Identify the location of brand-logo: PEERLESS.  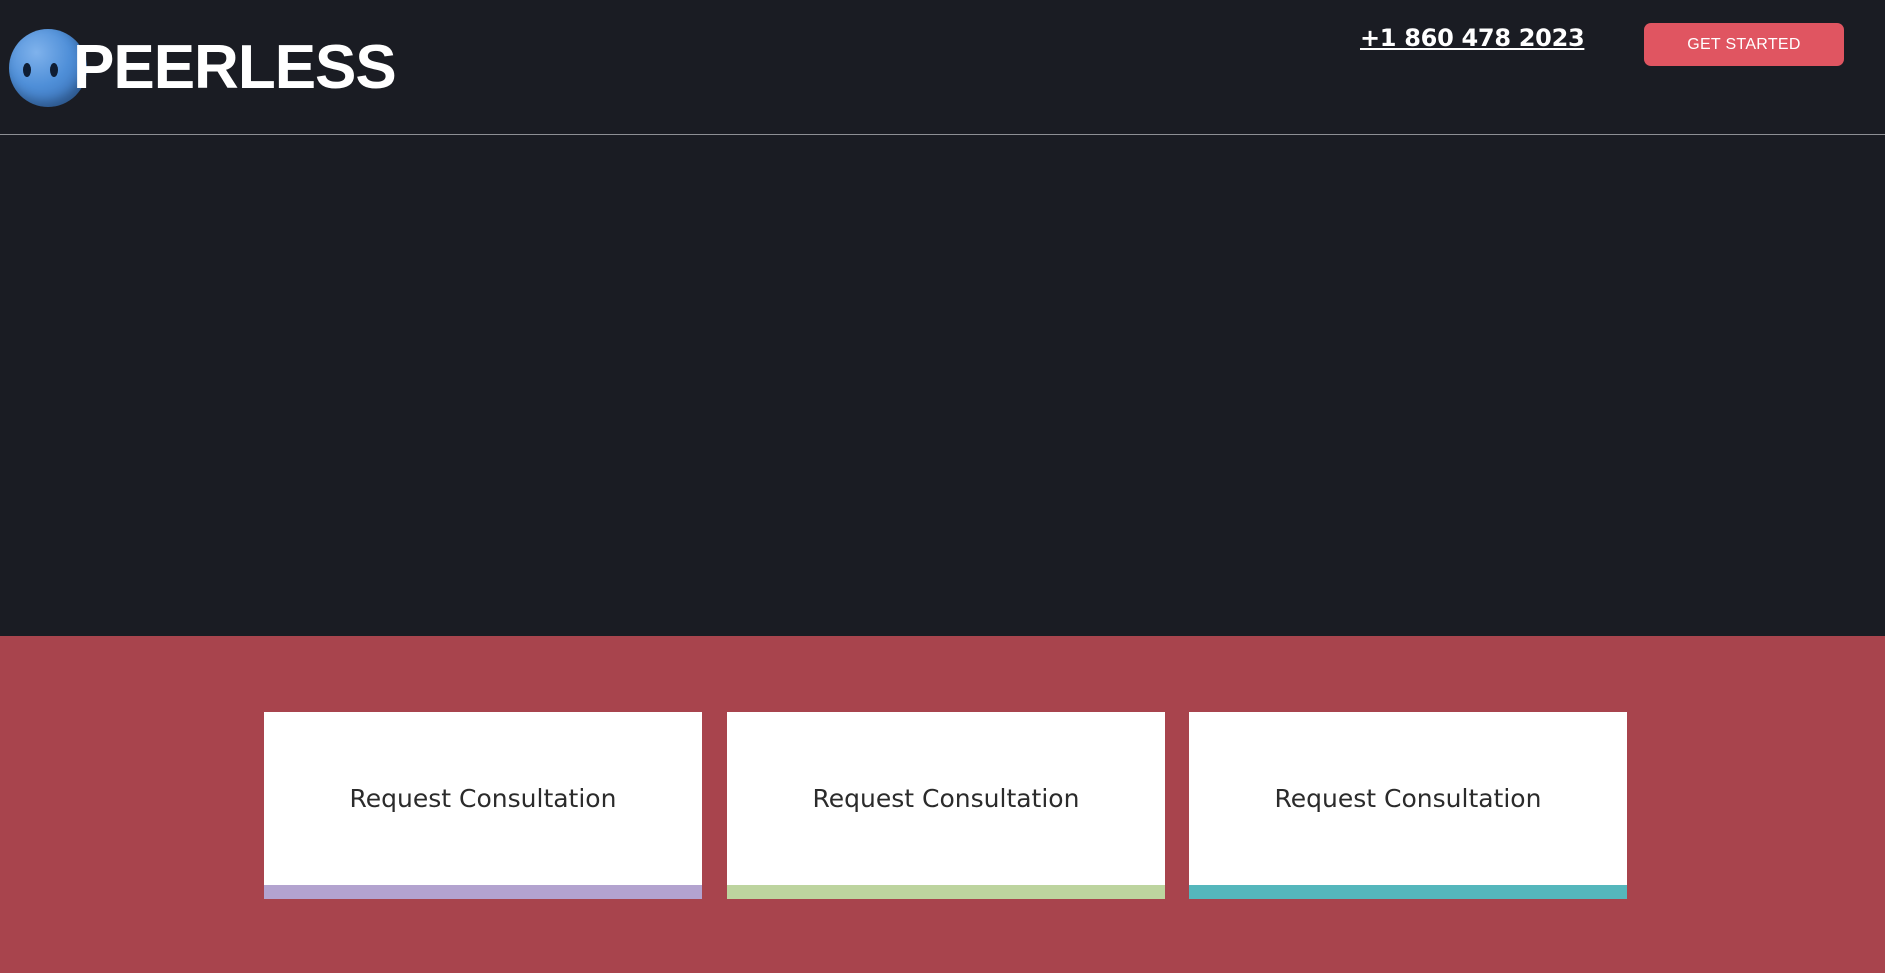
(203, 68).